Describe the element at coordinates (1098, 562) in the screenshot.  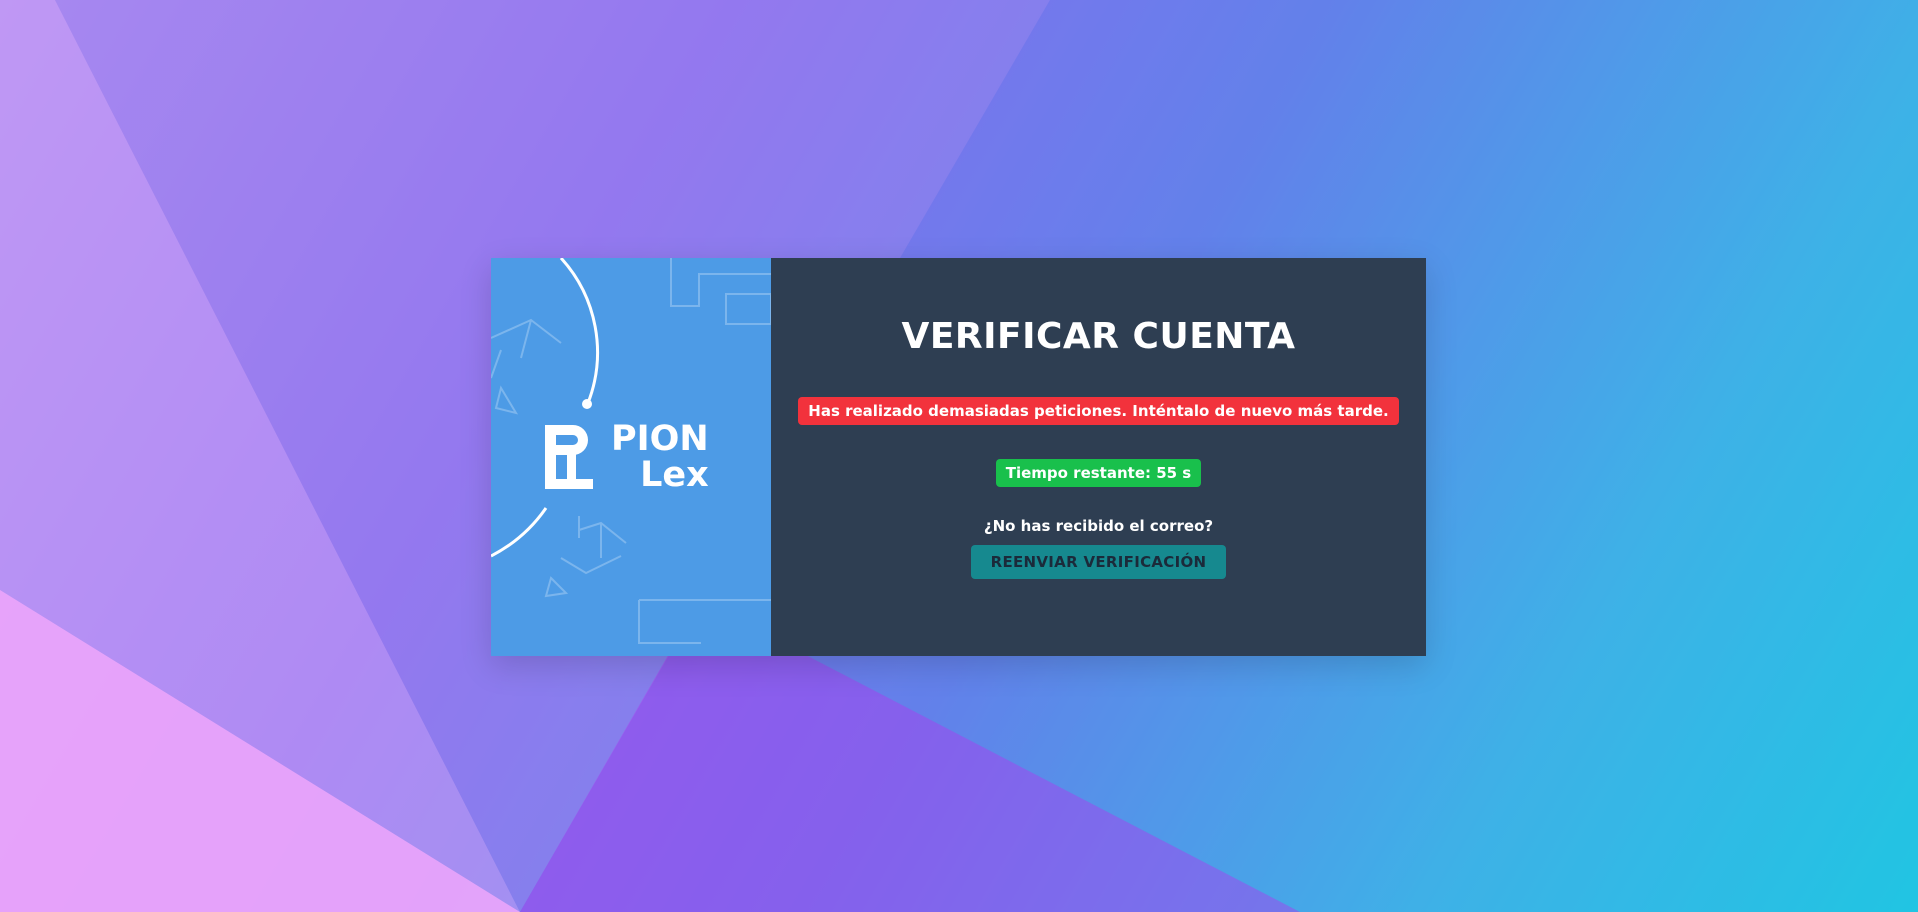
I see `resend-verification-button: REENVIAR VERIFICACIÓN` at that location.